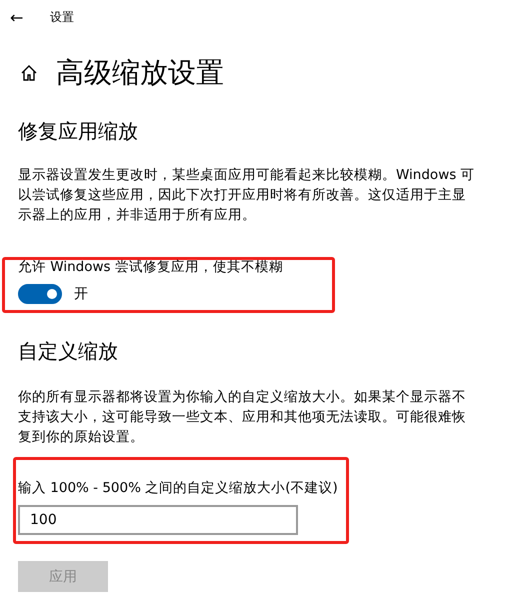 The height and width of the screenshot is (594, 510). Describe the element at coordinates (151, 267) in the screenshot. I see `toggle-label: 允许 Windows 尝试修复应用，使其不模糊` at that location.